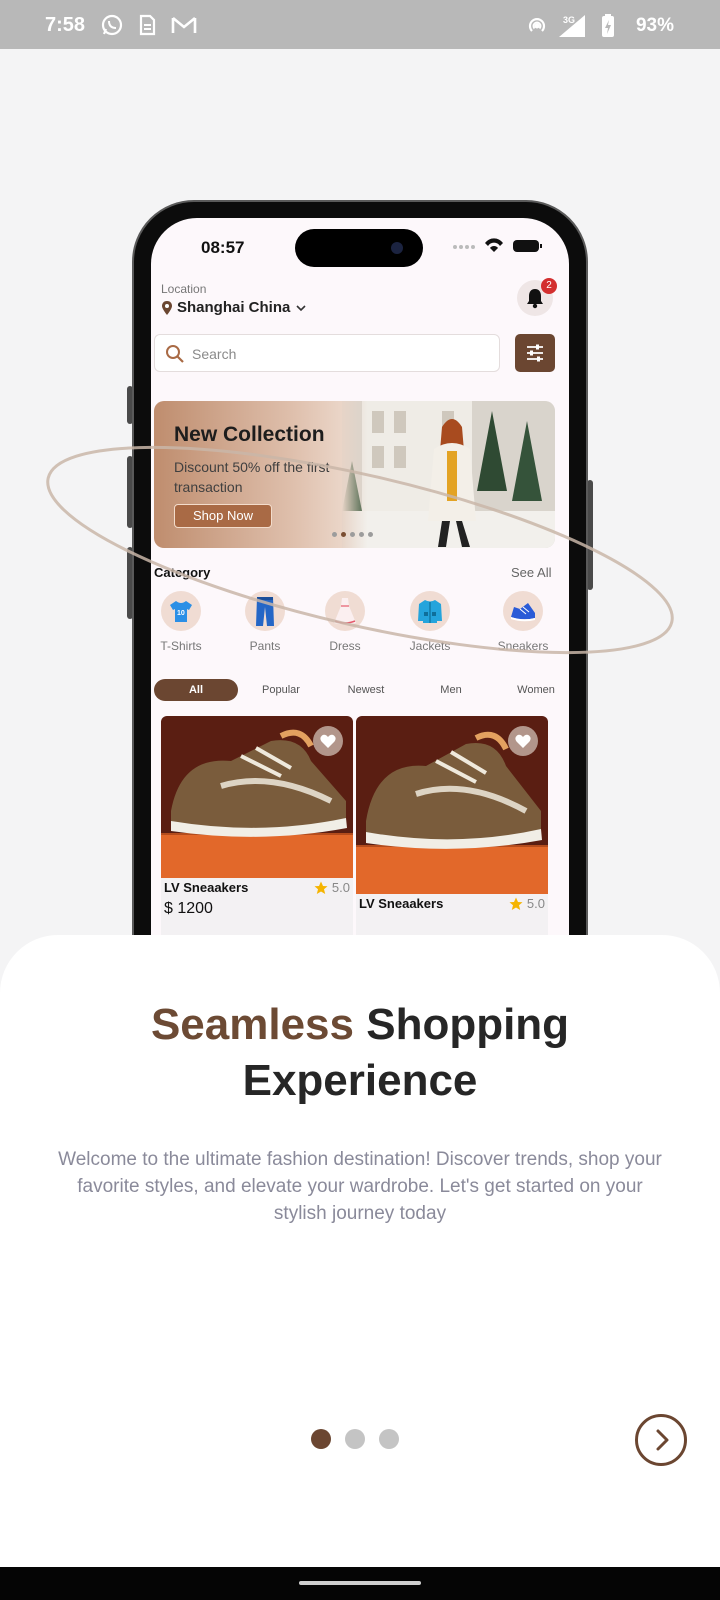 The image size is (720, 1600). Describe the element at coordinates (321, 1439) in the screenshot. I see `page-dot-active` at that location.